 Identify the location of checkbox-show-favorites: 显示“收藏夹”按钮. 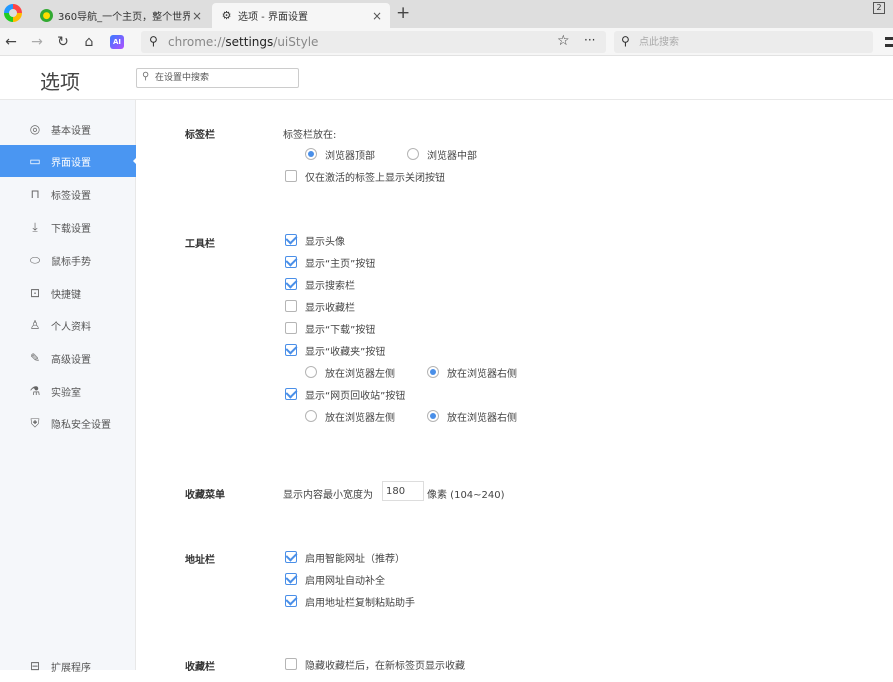
(335, 350).